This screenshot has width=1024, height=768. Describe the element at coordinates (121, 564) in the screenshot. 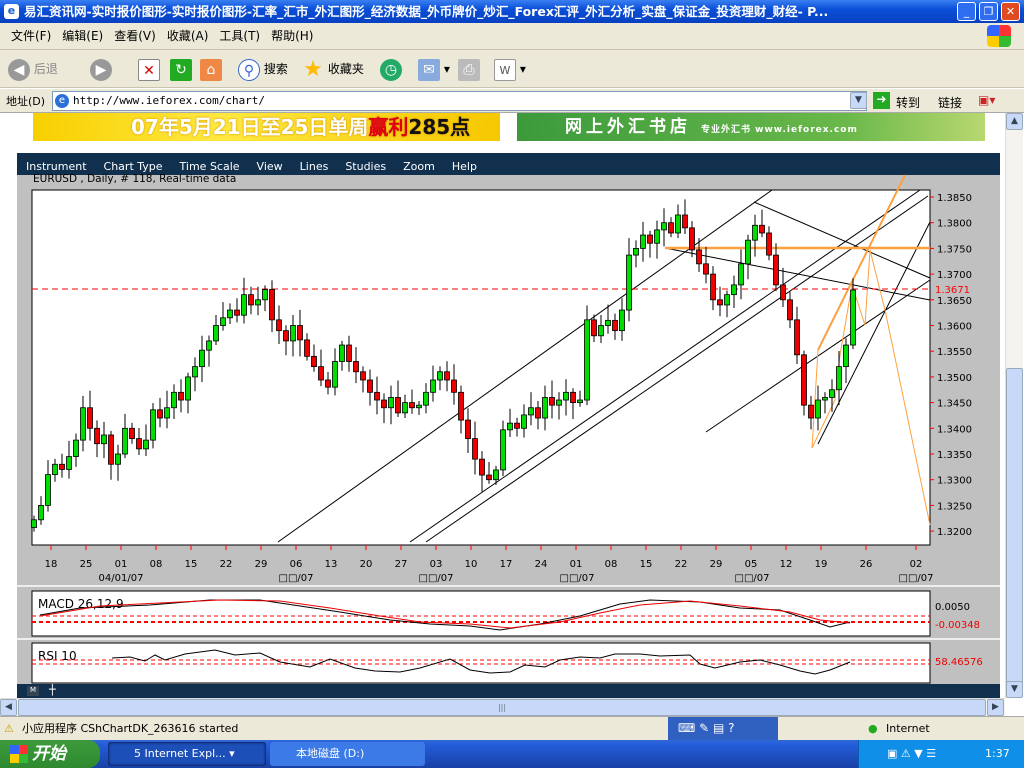

I see `x-tick-label: 01` at that location.